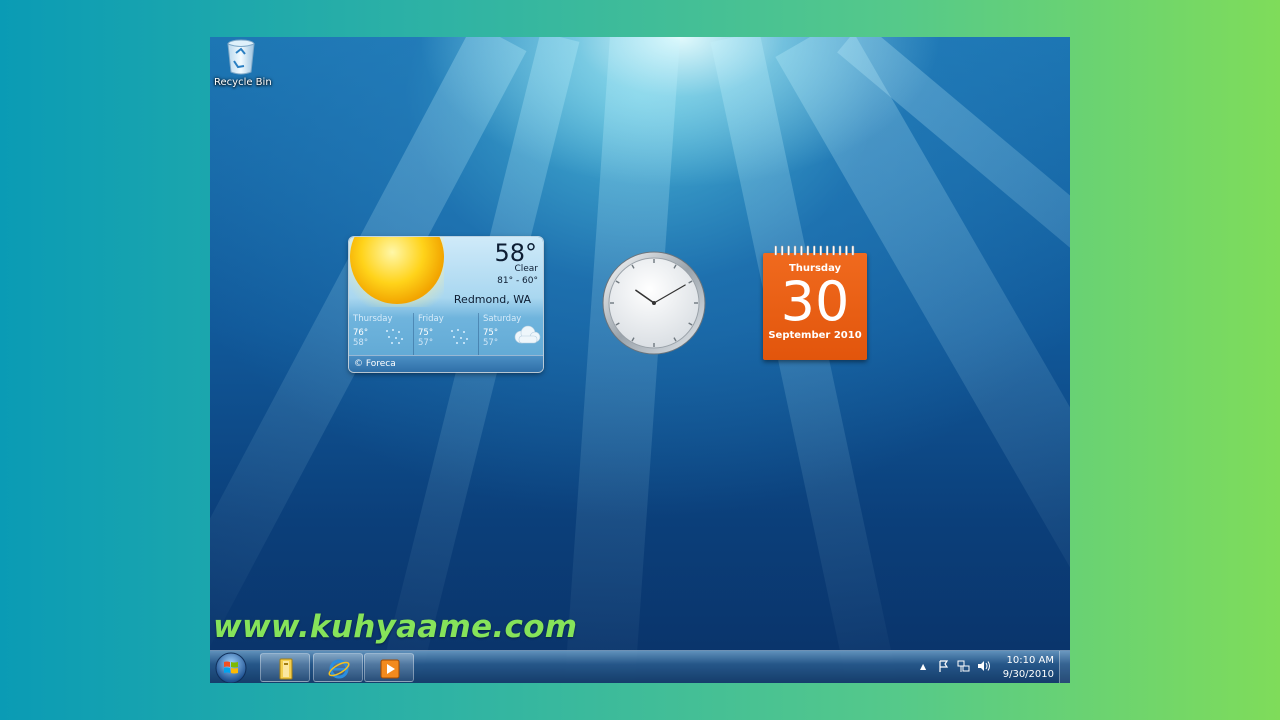 This screenshot has height=720, width=1280. I want to click on calendar-date: 30, so click(815, 301).